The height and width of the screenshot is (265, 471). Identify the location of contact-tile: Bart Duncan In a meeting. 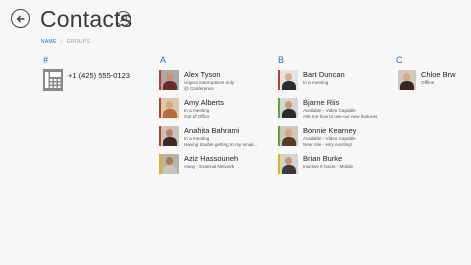
(311, 80).